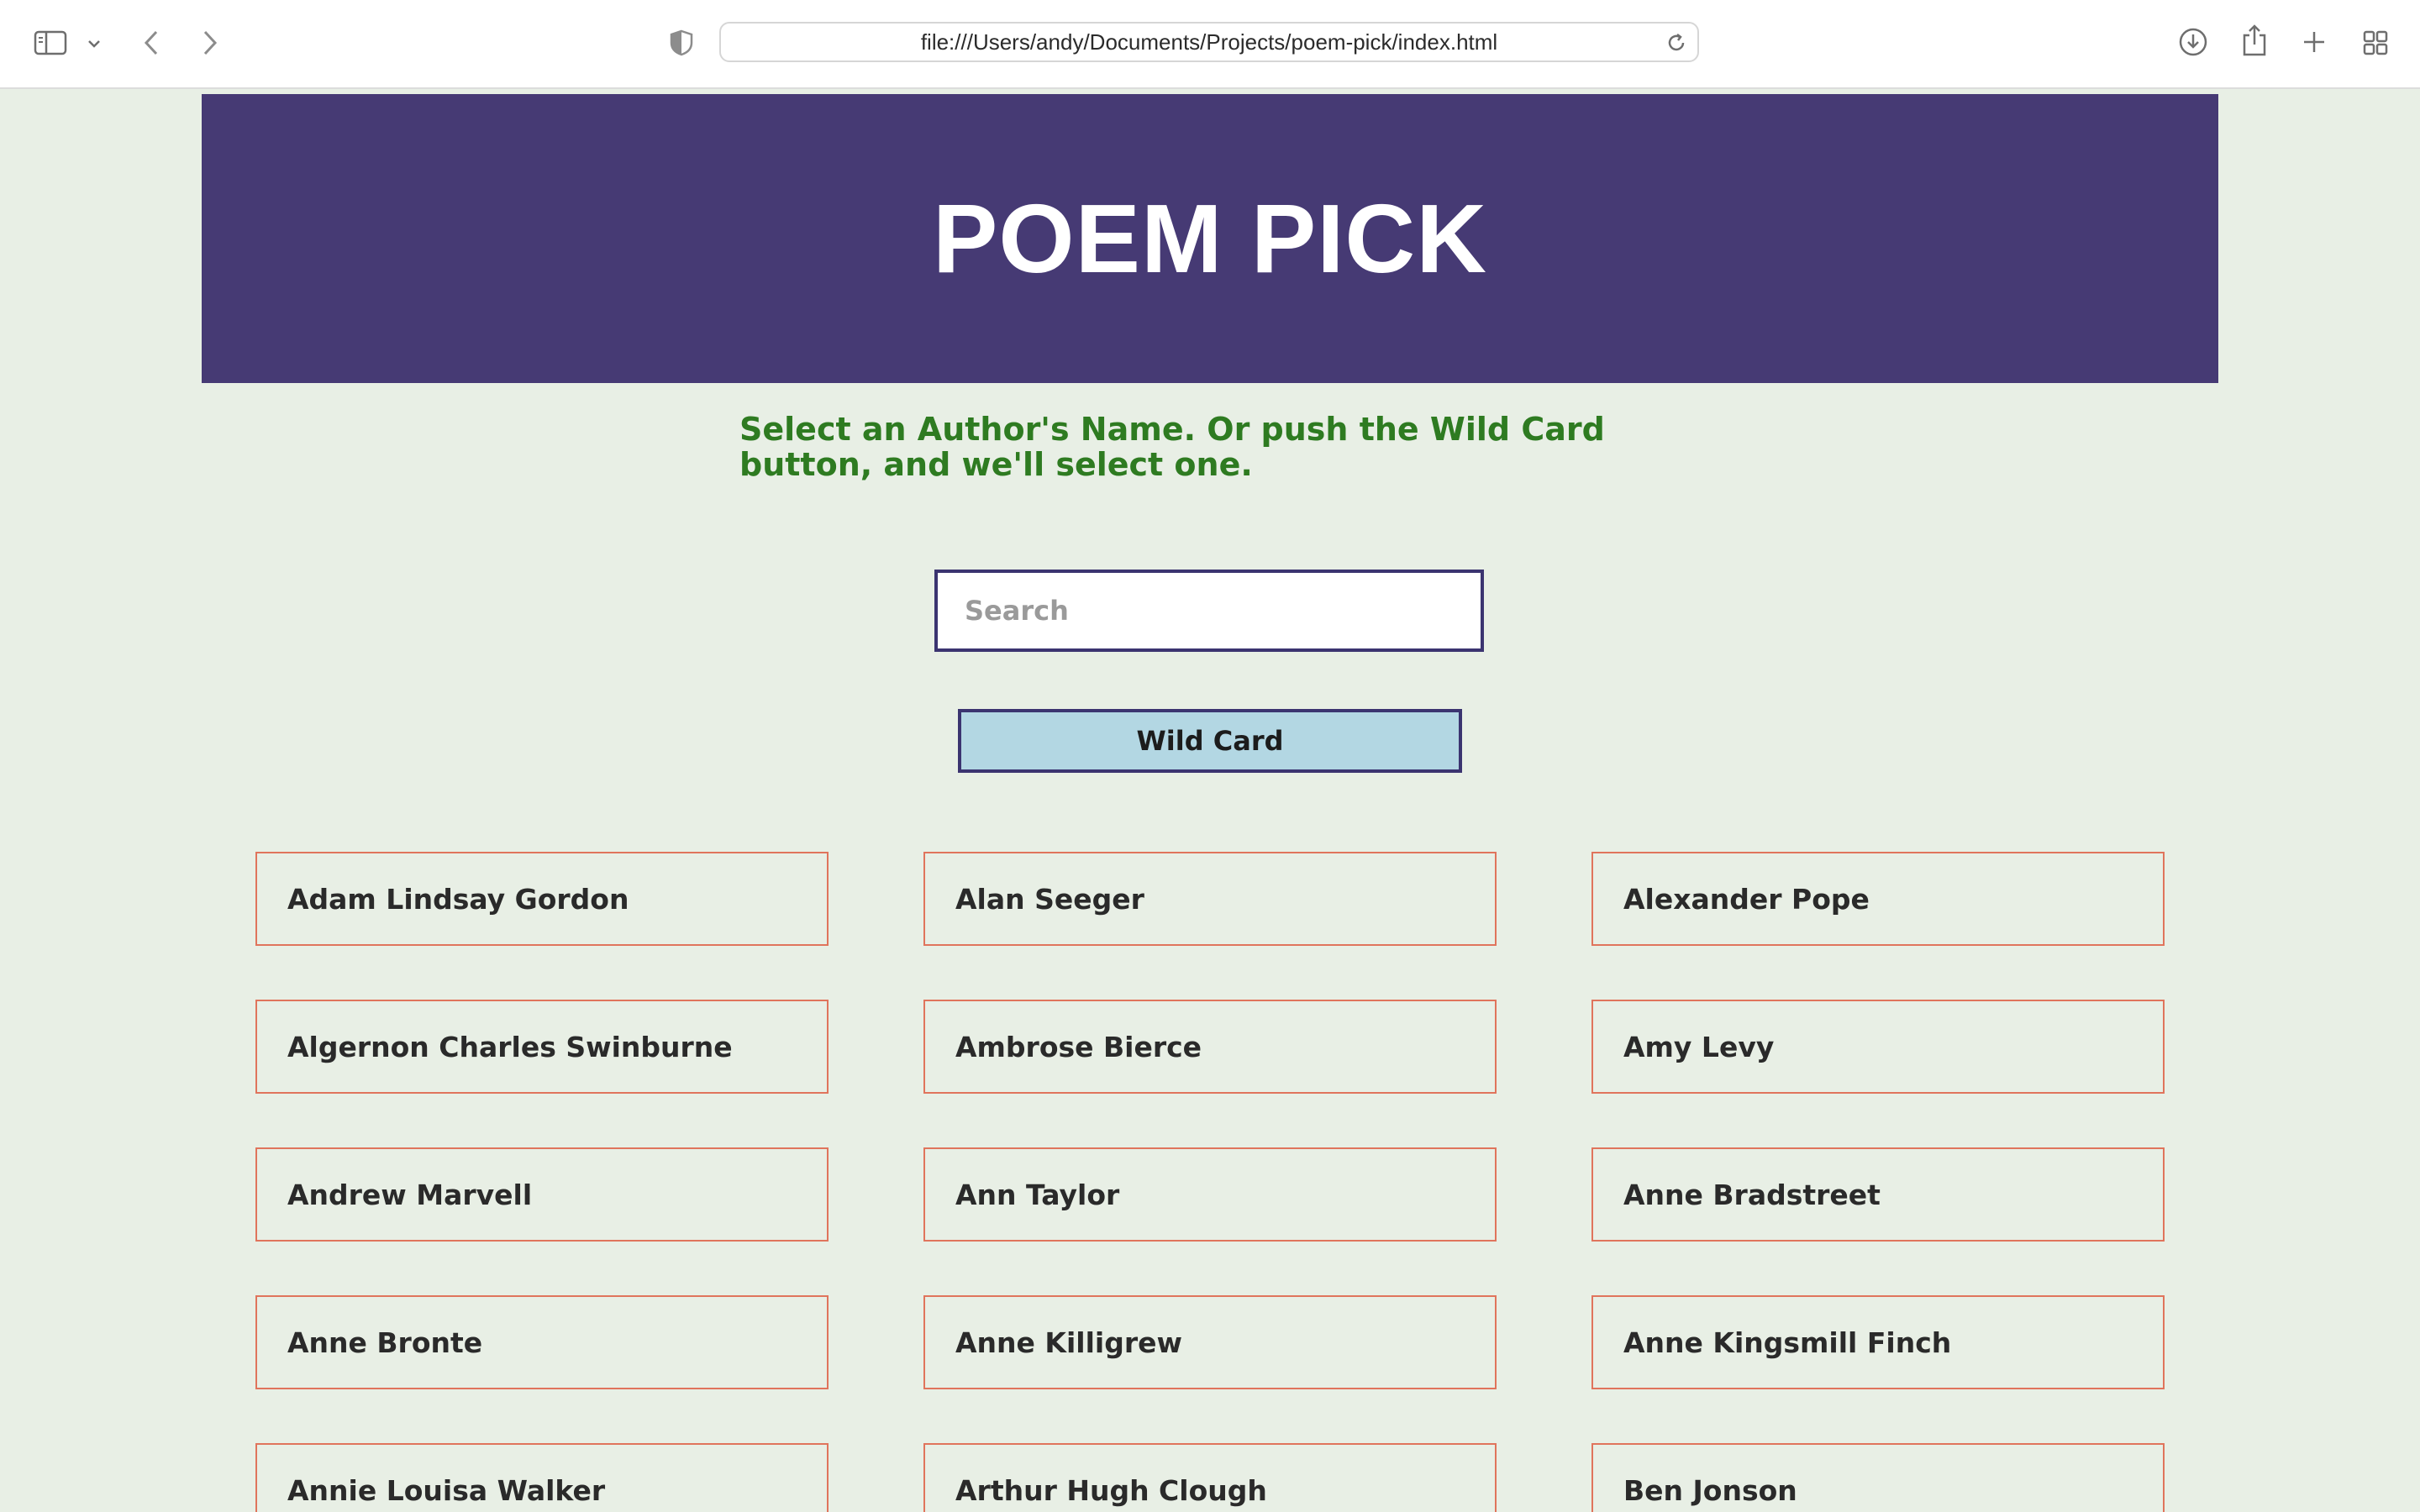 Image resolution: width=2420 pixels, height=1512 pixels. I want to click on author-card: Alan Seeger, so click(1210, 899).